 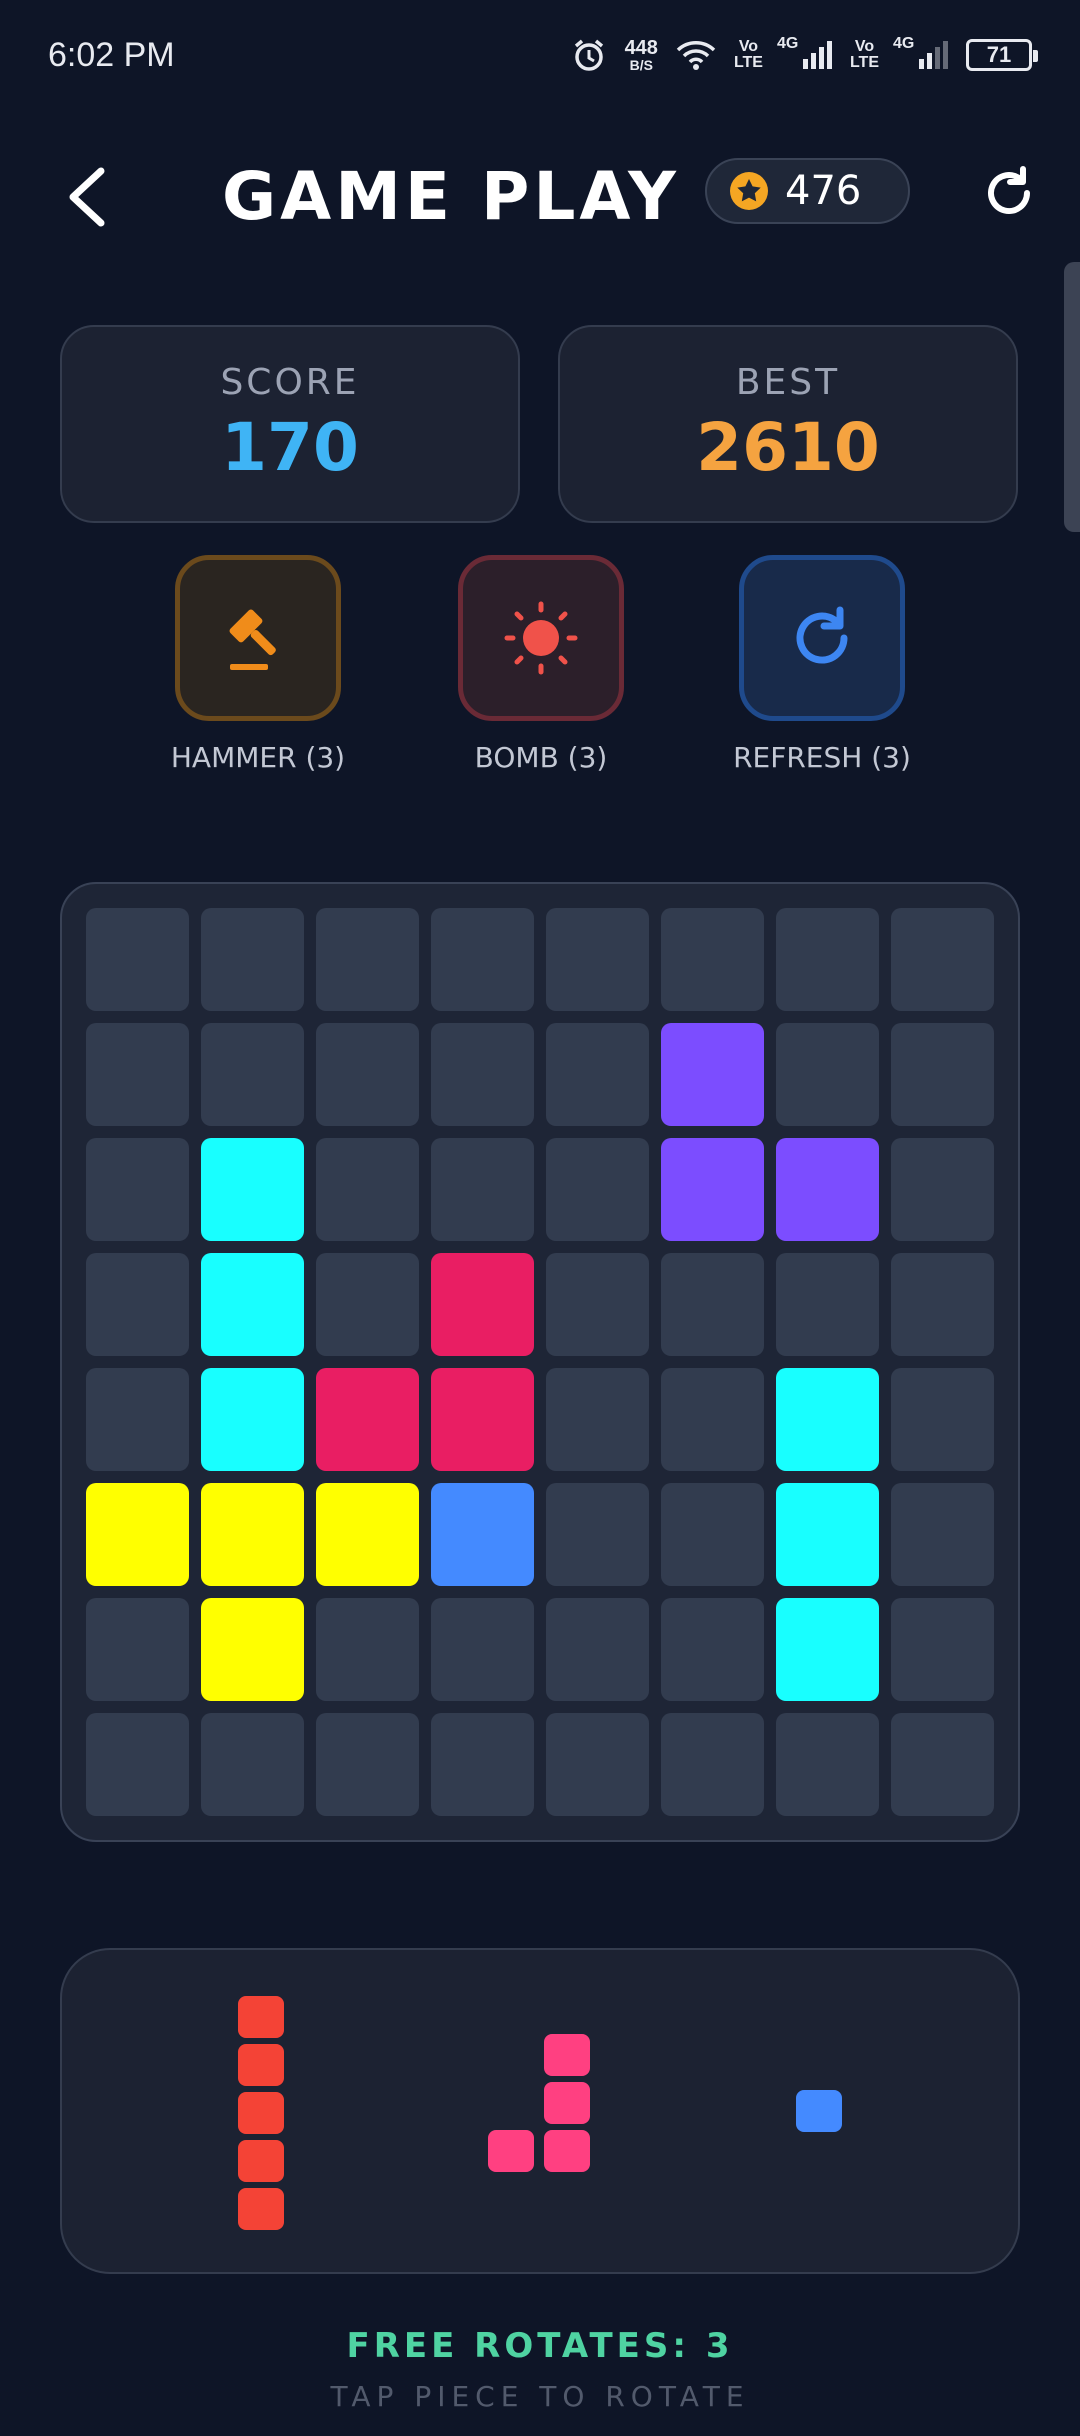 I want to click on rotate-hint: TAP PIECE TO ROTATE, so click(x=540, y=2396).